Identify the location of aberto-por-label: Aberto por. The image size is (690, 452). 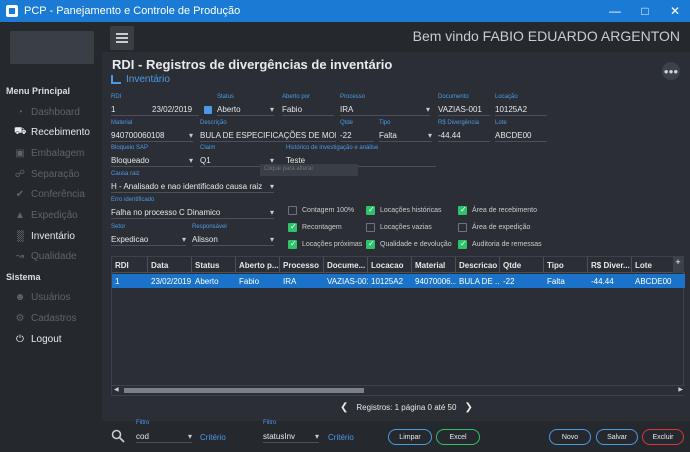
(296, 97).